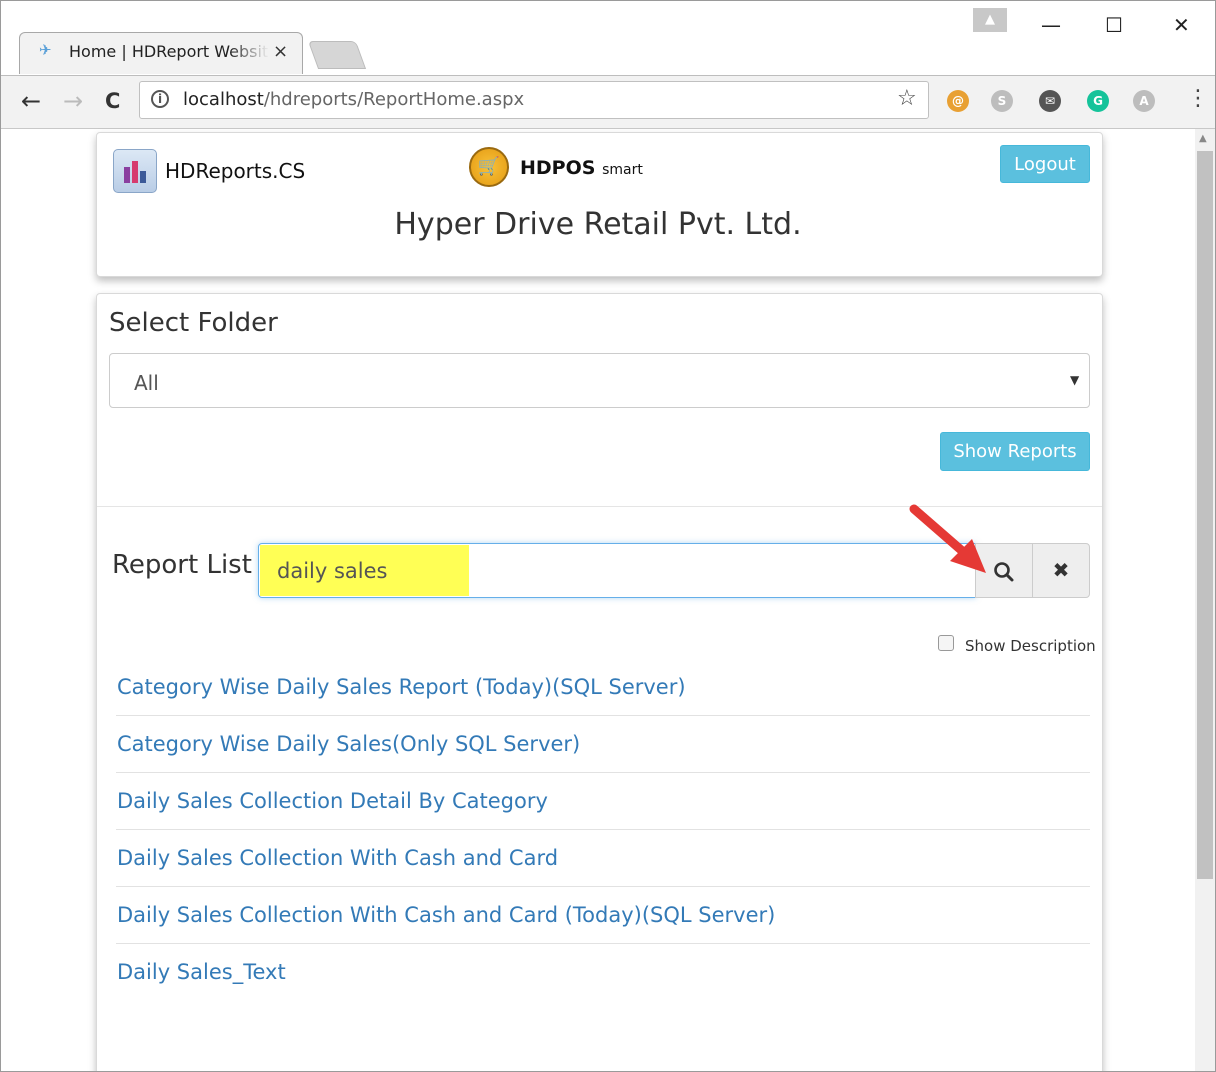 This screenshot has height=1072, width=1216. What do you see at coordinates (112, 101) in the screenshot?
I see `reload-button: C` at bounding box center [112, 101].